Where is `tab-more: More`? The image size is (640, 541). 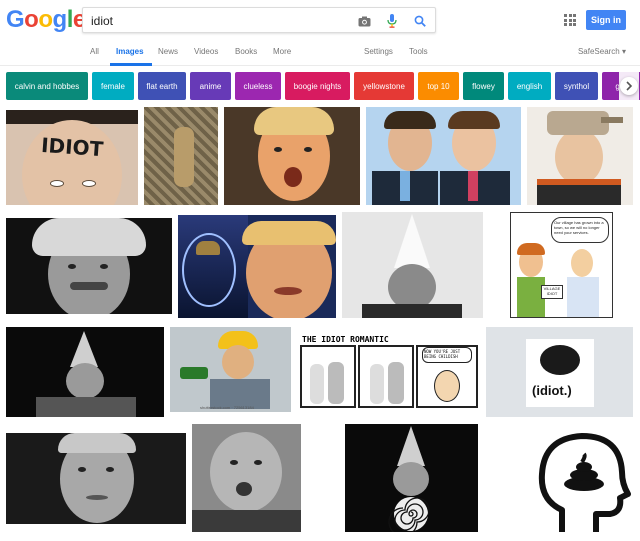 tab-more: More is located at coordinates (282, 51).